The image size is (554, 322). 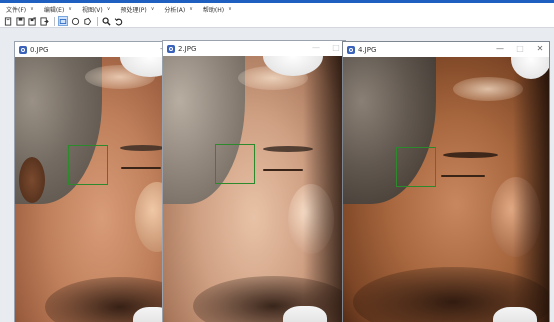 I want to click on rectangle-icon, so click(x=63, y=21).